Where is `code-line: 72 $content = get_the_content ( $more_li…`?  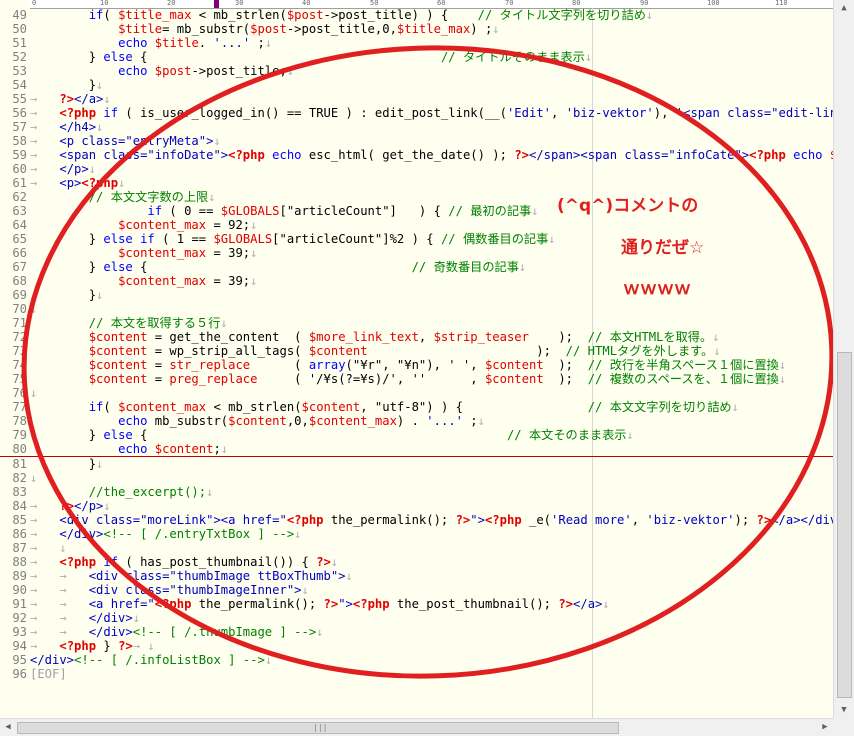
code-line: 72 $content = get_the_content ( $more_li… is located at coordinates (417, 337).